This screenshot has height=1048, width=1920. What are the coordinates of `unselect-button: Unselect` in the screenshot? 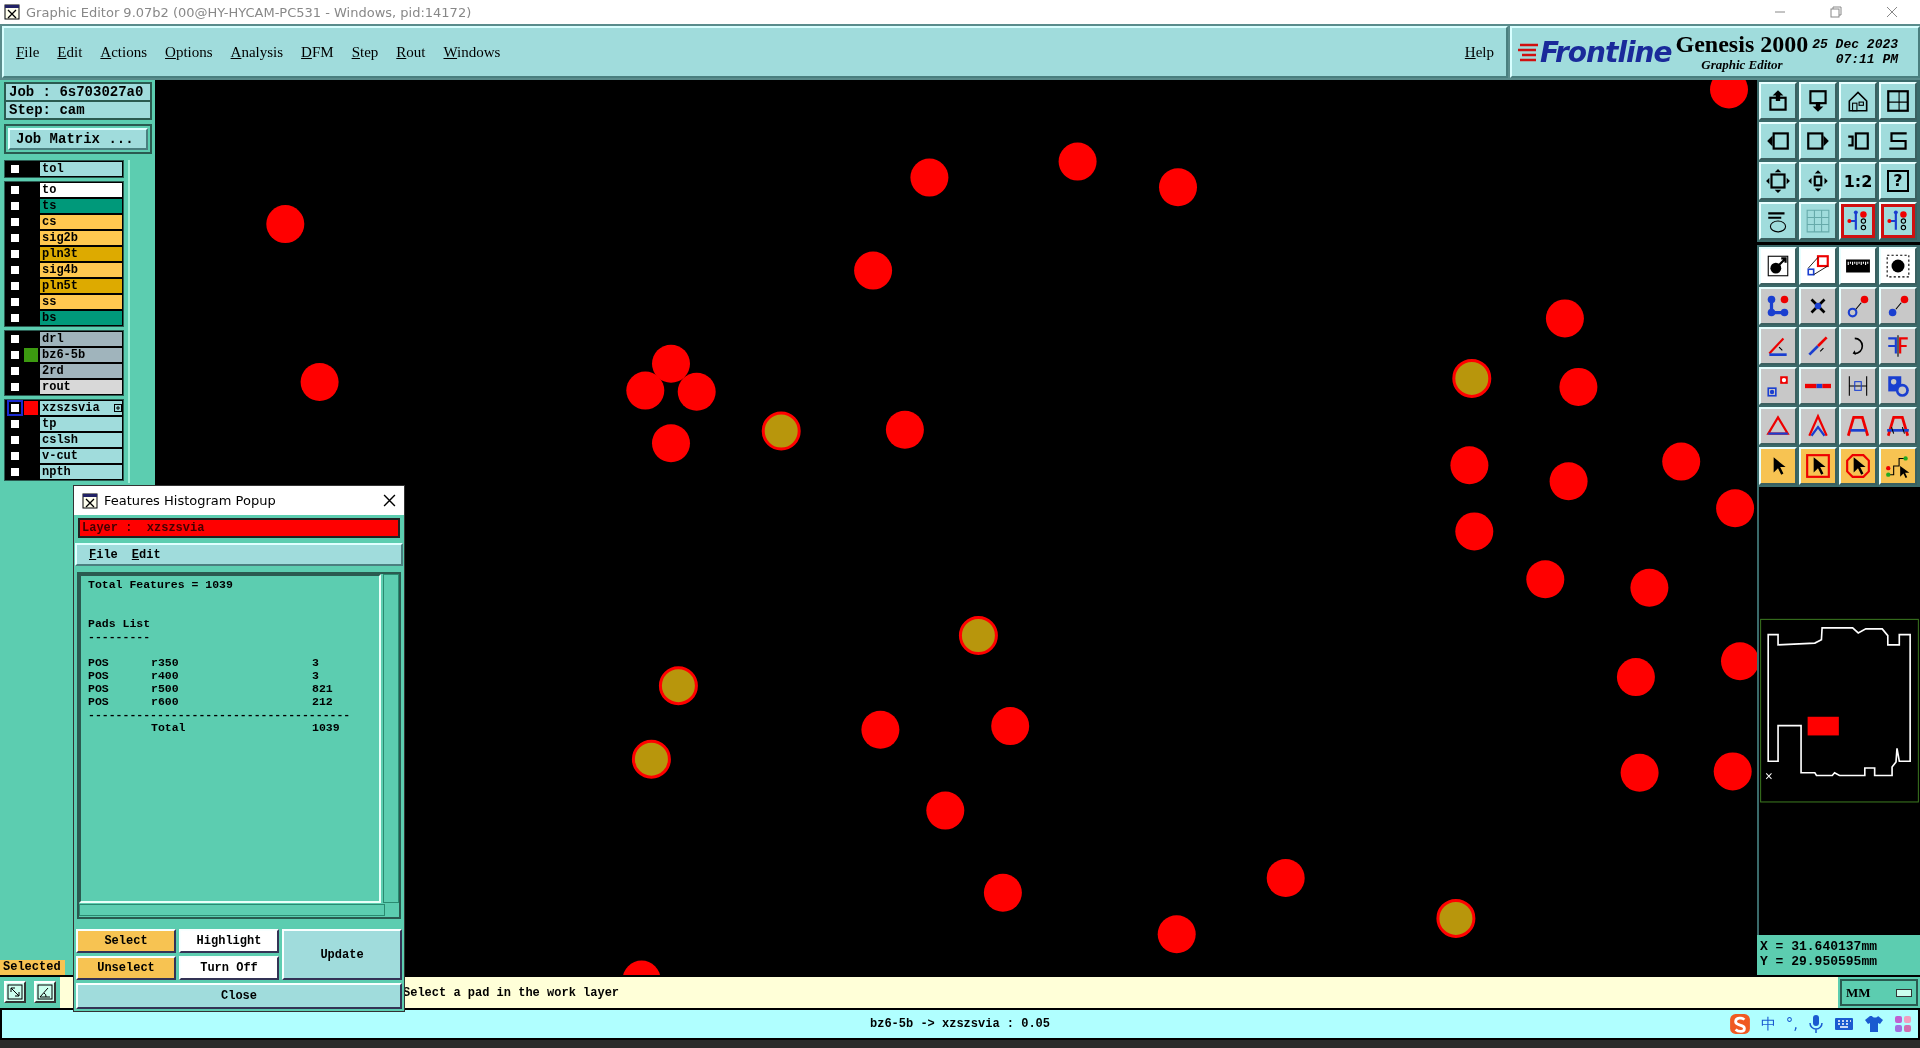 It's located at (126, 968).